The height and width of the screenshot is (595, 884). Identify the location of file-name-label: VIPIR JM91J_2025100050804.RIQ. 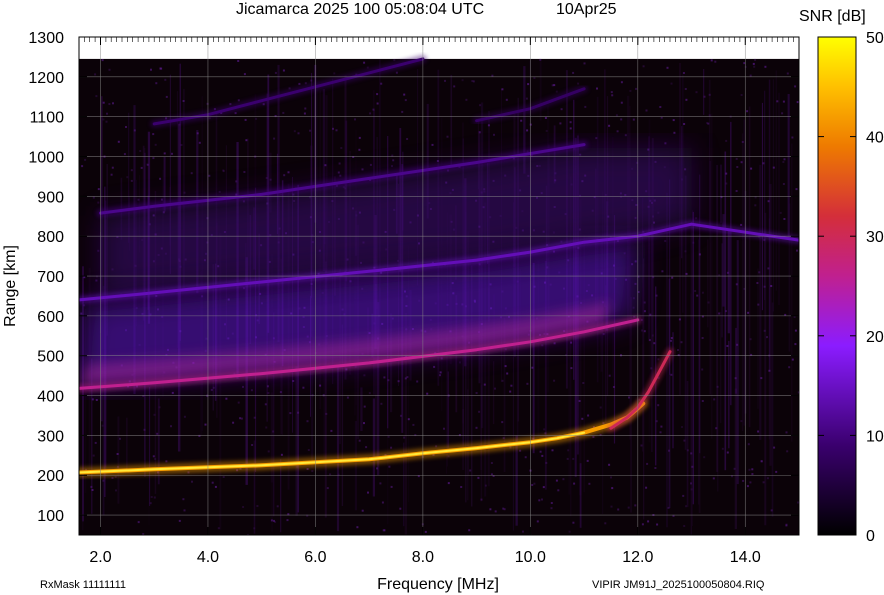
(678, 585).